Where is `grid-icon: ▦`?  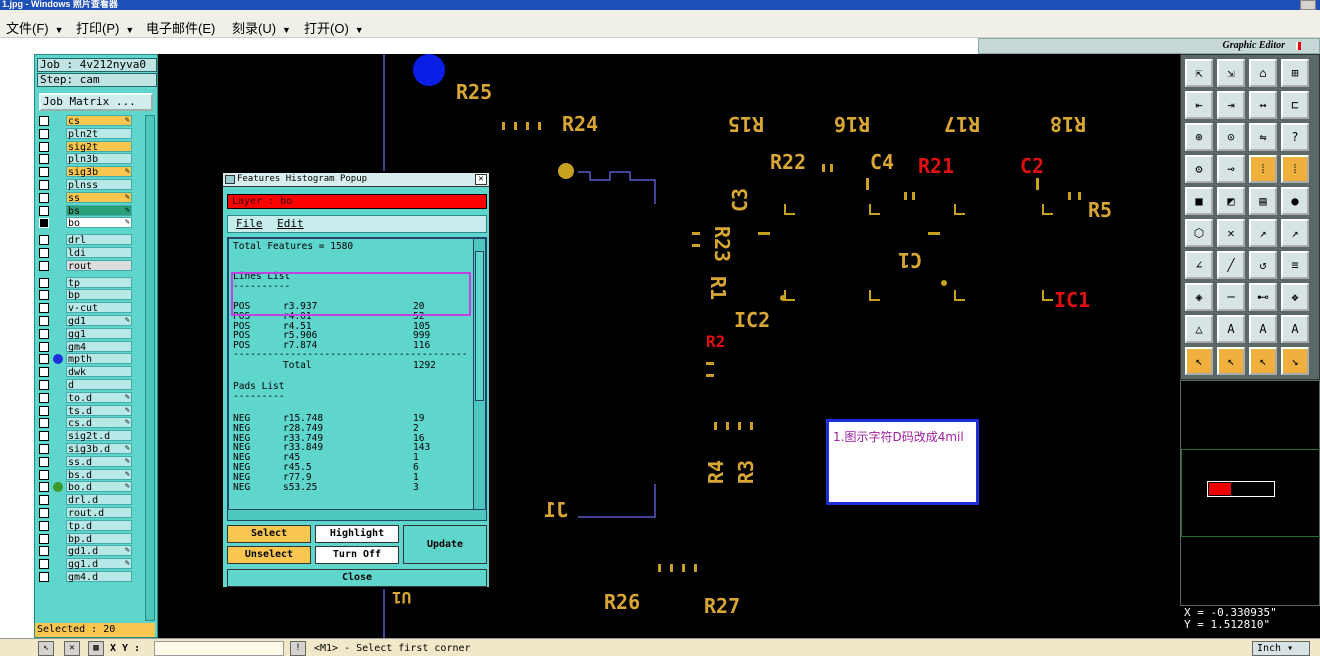 grid-icon: ▦ is located at coordinates (96, 648).